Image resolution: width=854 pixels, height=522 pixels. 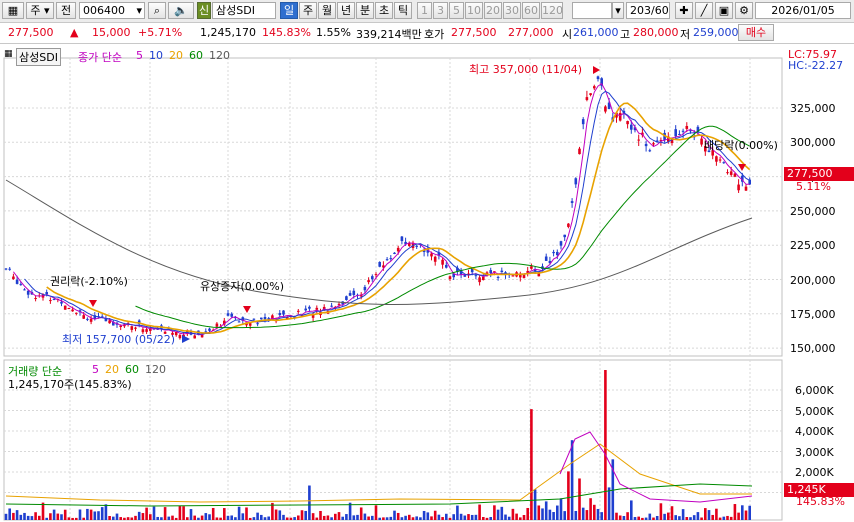 I want to click on period-tab-6: 틱, so click(x=403, y=10).